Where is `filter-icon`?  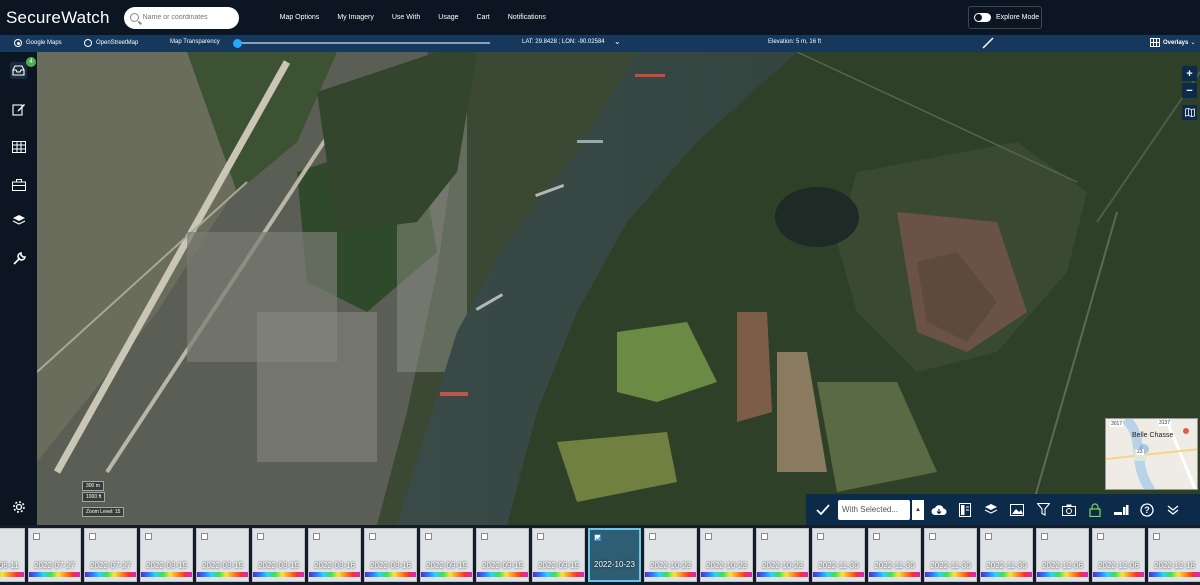
filter-icon is located at coordinates (1043, 510).